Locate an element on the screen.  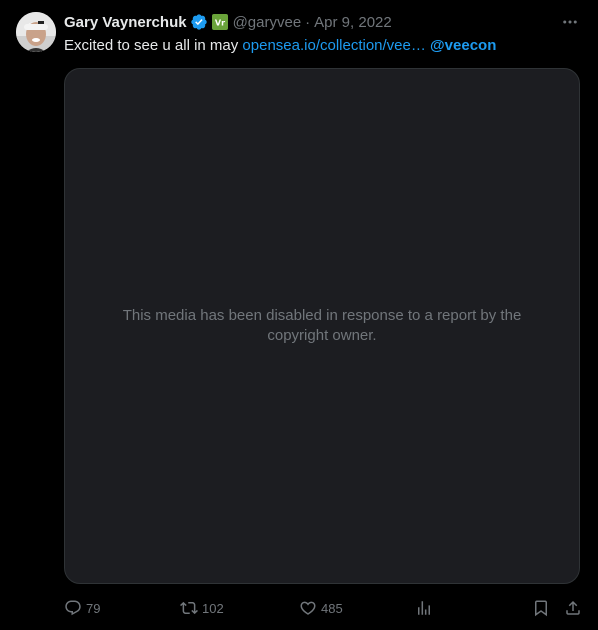
bookmark-icon is located at coordinates (541, 608).